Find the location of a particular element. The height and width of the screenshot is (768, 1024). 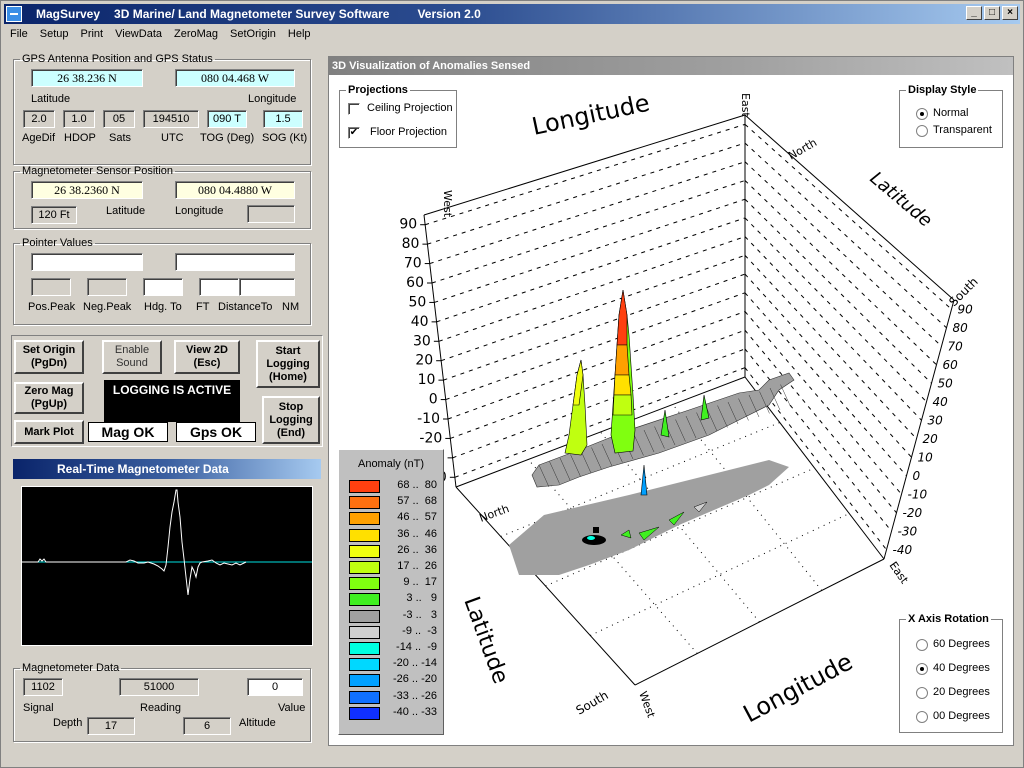

east-label-right: East is located at coordinates (899, 572).